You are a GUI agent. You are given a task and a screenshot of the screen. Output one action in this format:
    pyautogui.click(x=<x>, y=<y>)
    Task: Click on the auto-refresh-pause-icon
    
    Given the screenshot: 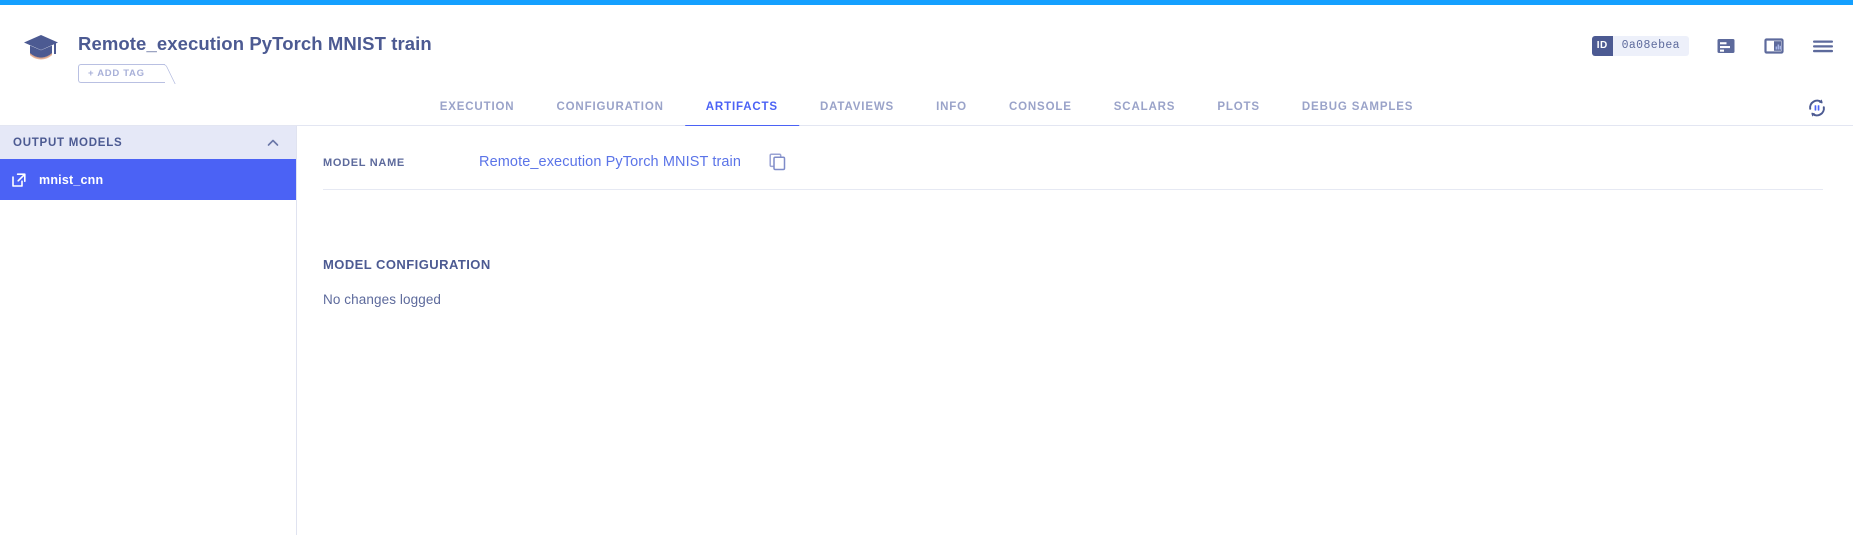 What is the action you would take?
    pyautogui.click(x=1817, y=108)
    